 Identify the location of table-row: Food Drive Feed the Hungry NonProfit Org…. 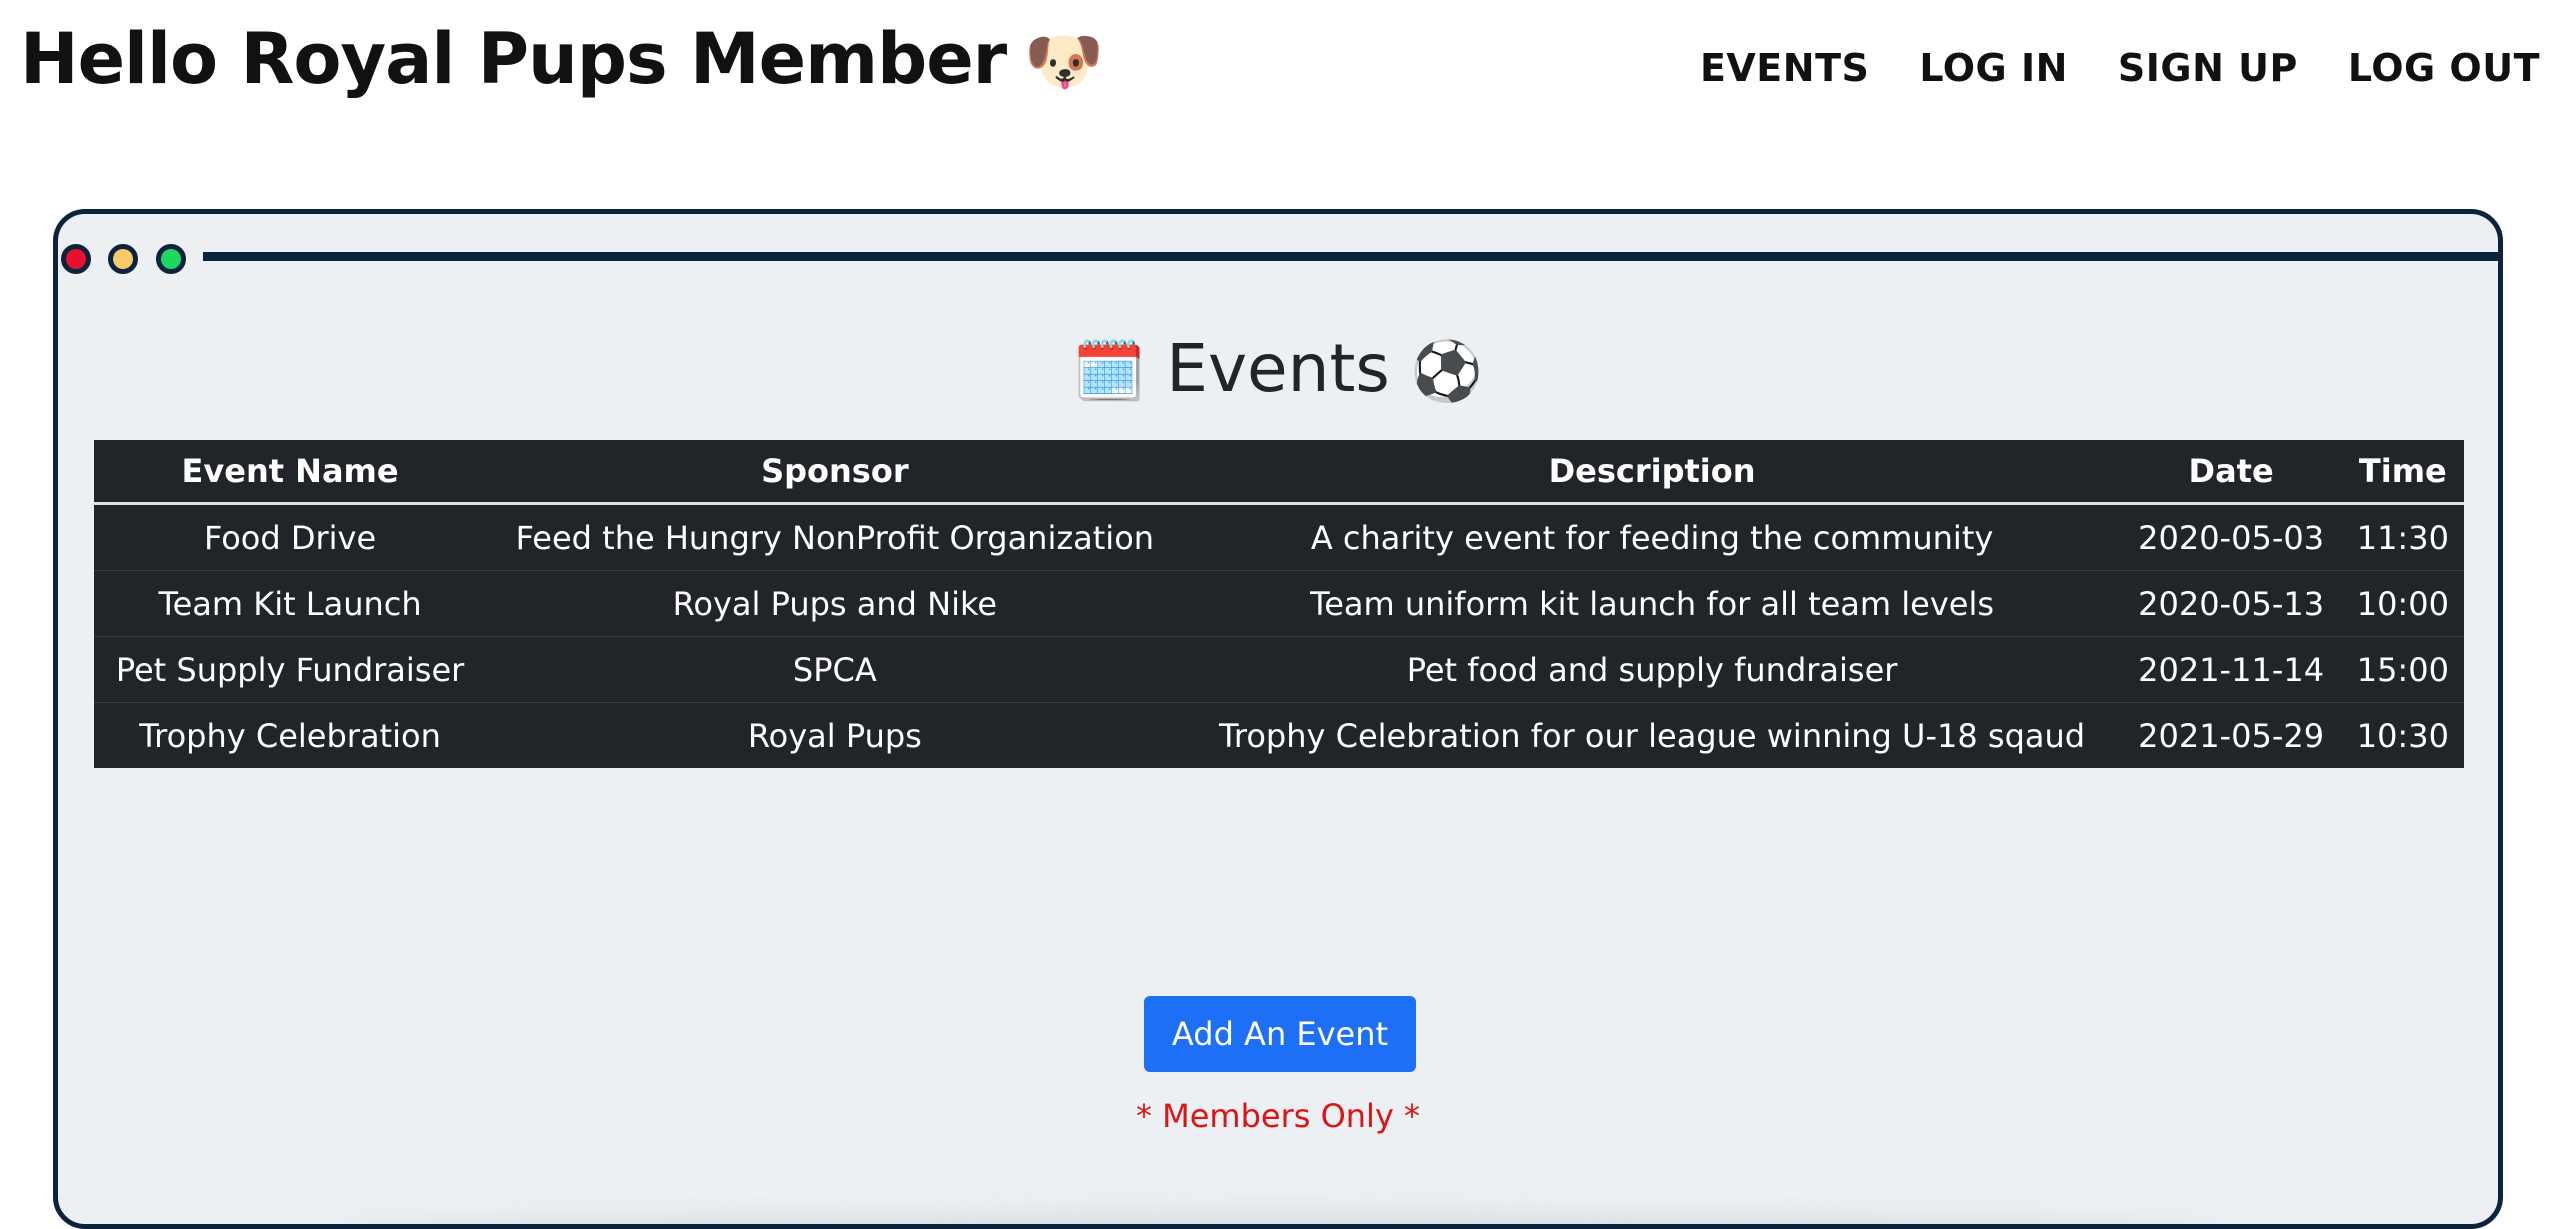
(1279, 537).